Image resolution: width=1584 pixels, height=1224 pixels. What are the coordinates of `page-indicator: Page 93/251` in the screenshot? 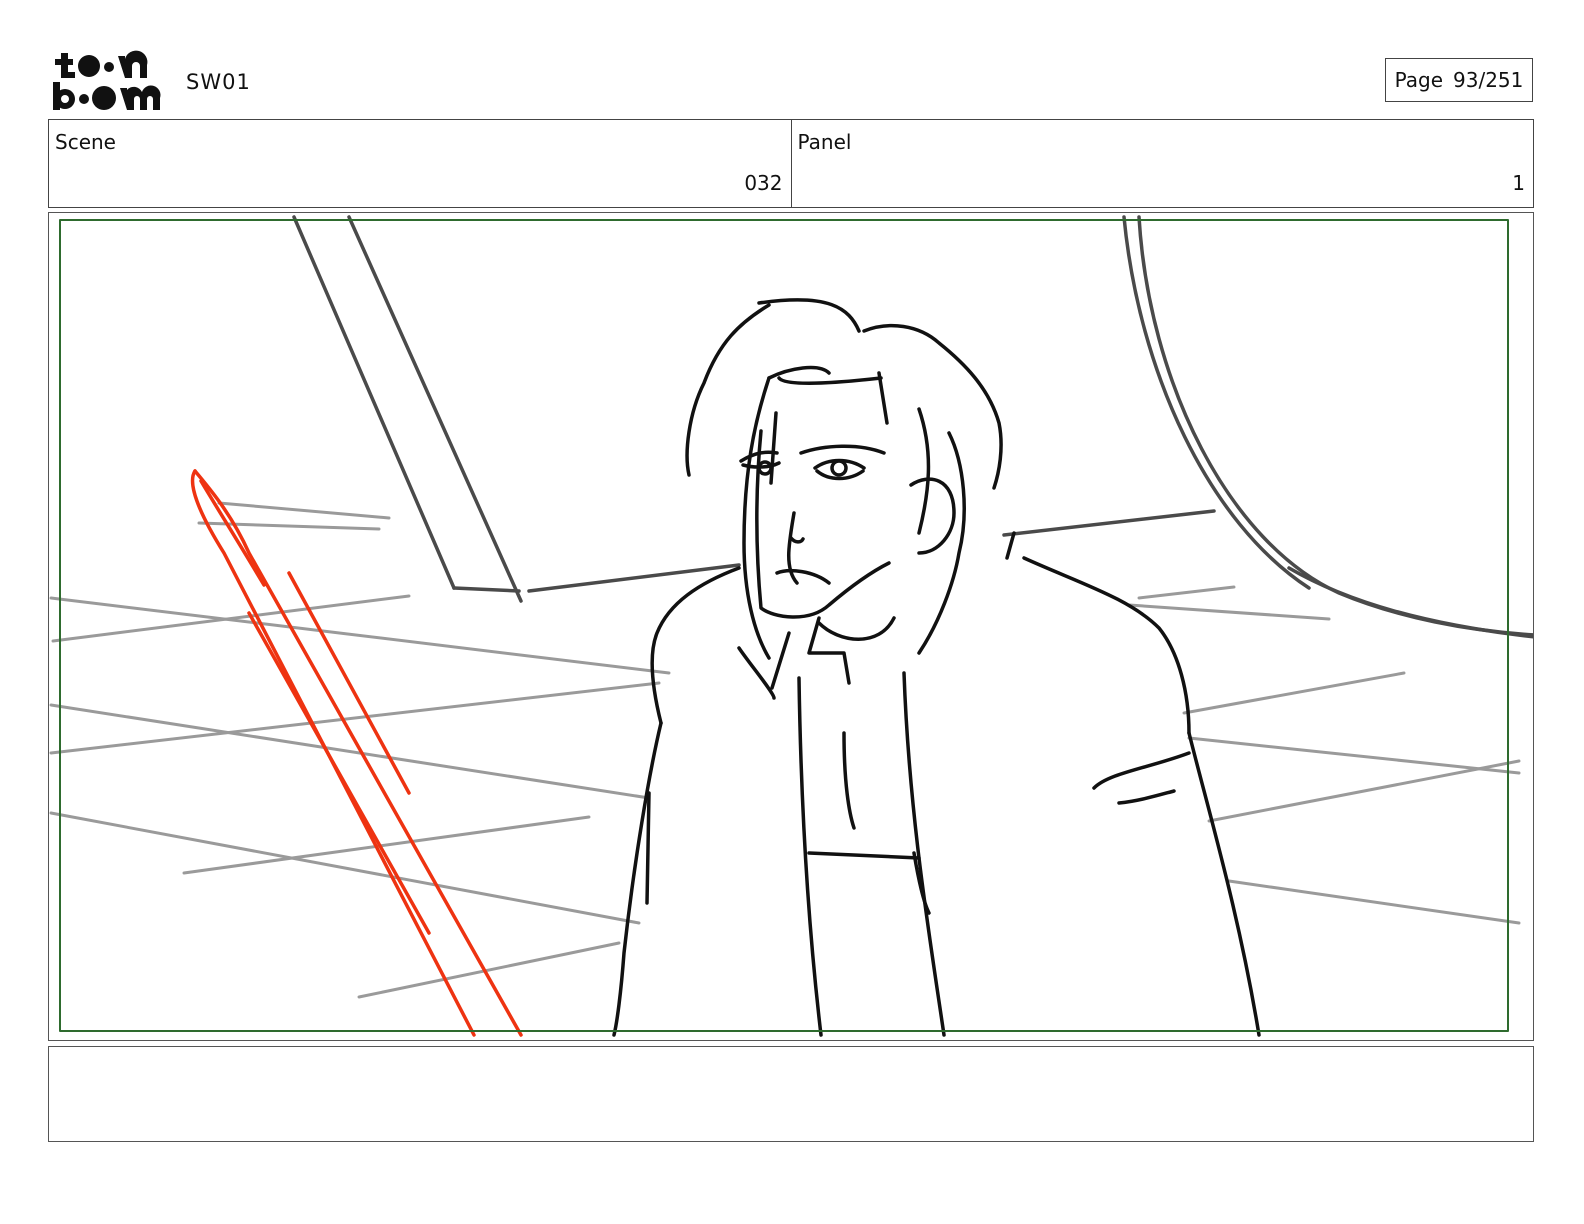 It's located at (1459, 80).